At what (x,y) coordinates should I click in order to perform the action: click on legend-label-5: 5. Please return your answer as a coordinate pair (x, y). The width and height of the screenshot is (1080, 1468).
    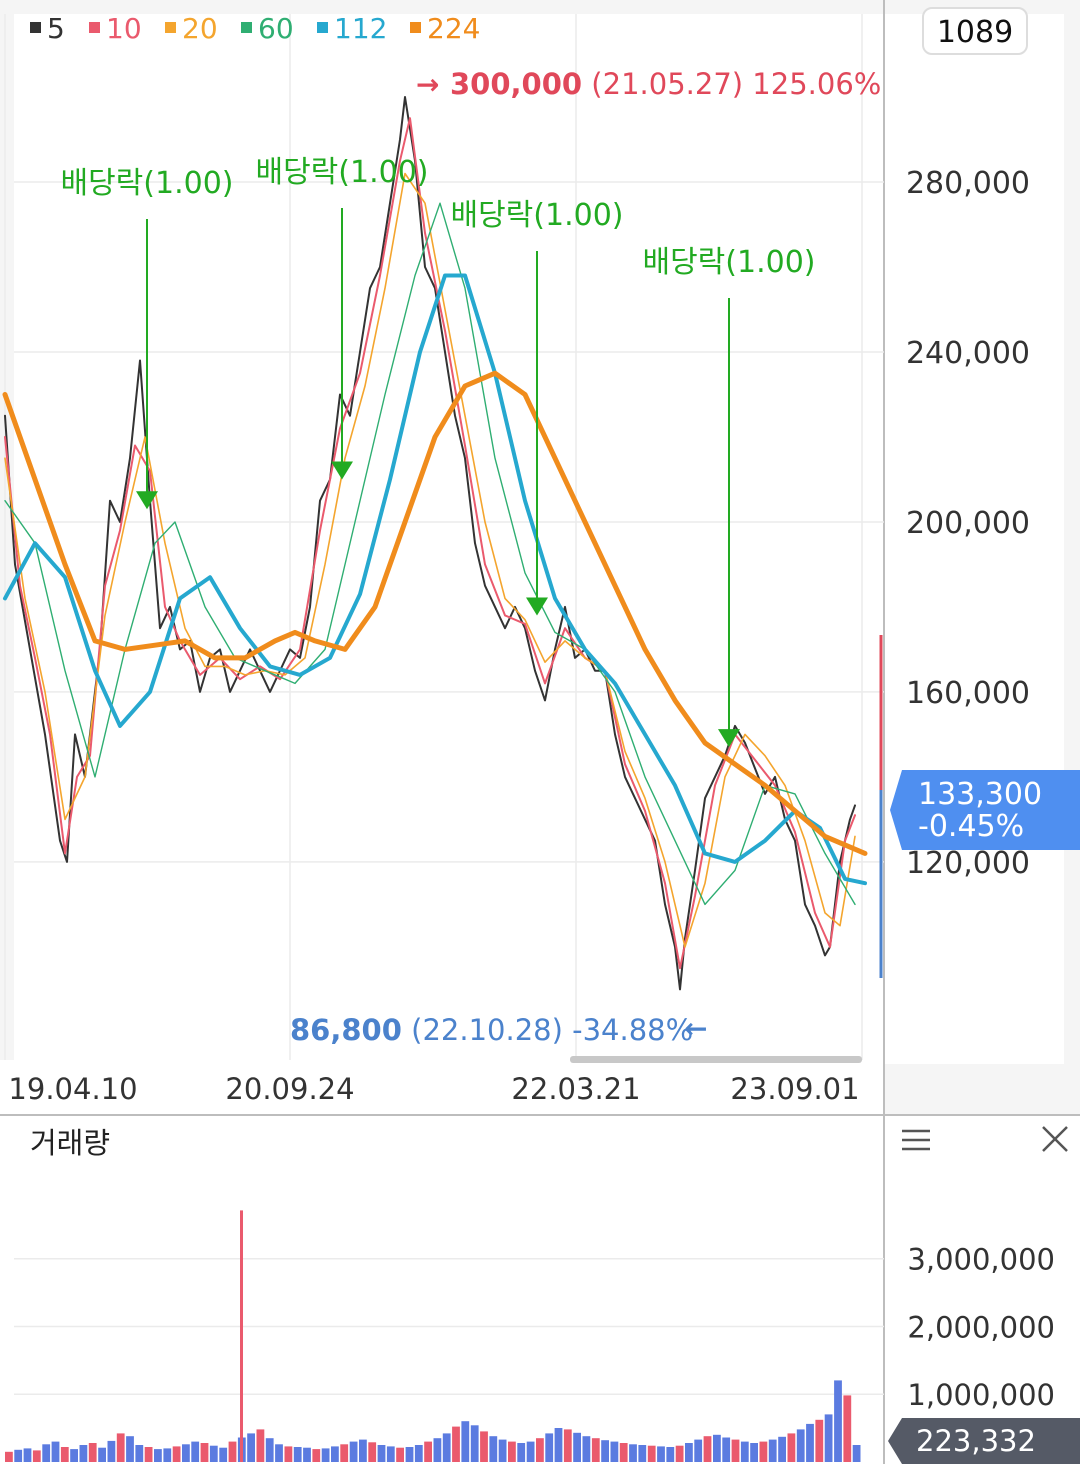
    Looking at the image, I should click on (56, 28).